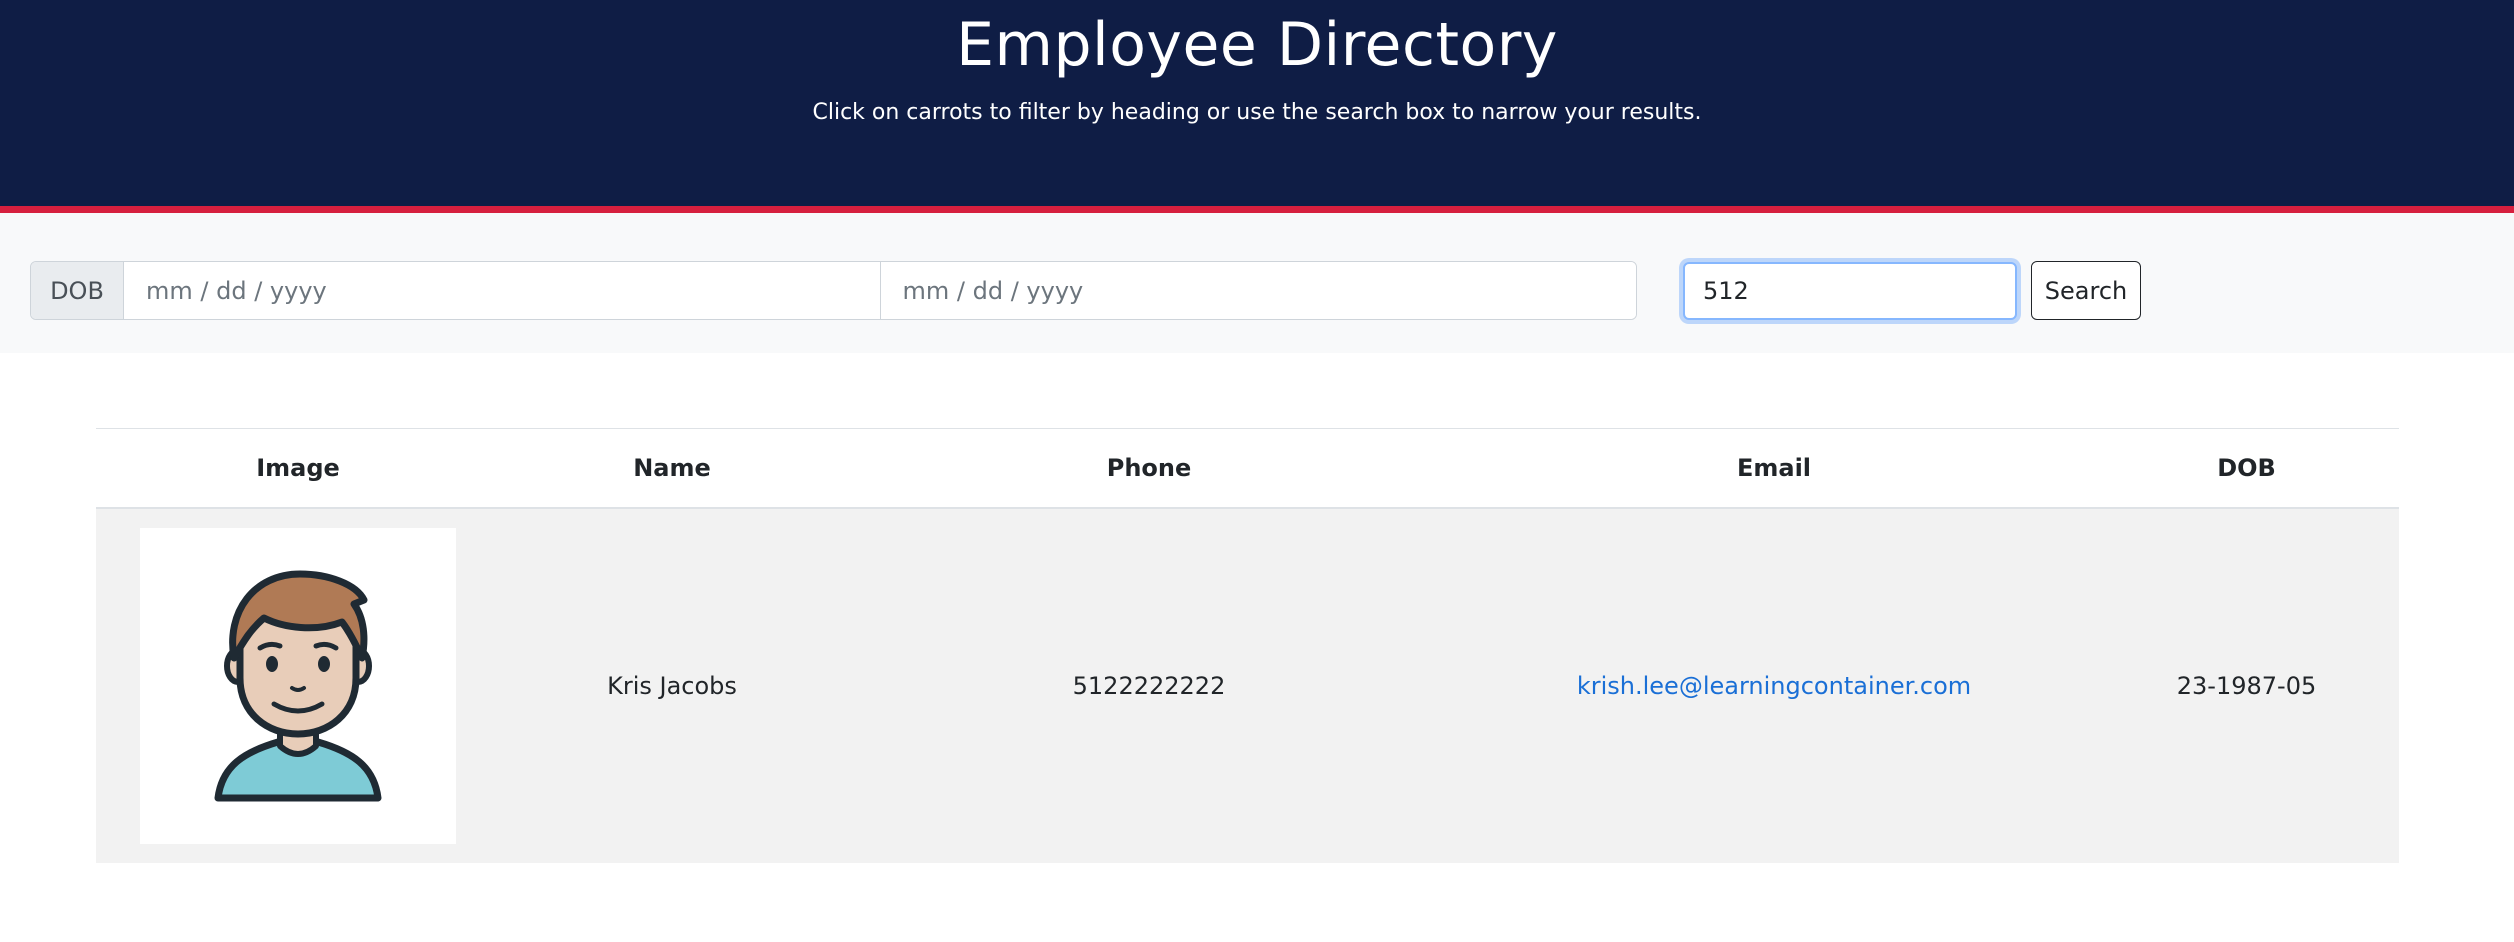  What do you see at coordinates (502, 290) in the screenshot?
I see `dob-start-input` at bounding box center [502, 290].